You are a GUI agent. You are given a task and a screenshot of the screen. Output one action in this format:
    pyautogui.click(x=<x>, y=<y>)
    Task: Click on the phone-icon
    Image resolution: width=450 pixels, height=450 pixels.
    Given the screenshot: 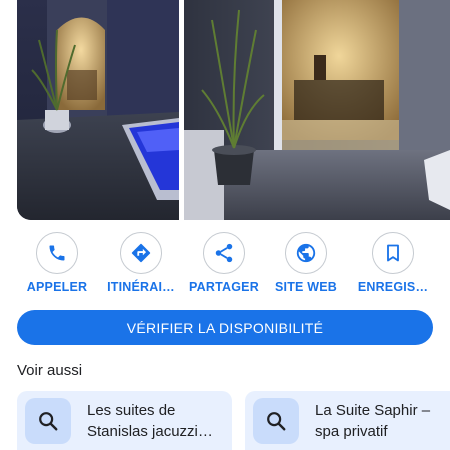 What is the action you would take?
    pyautogui.click(x=57, y=253)
    